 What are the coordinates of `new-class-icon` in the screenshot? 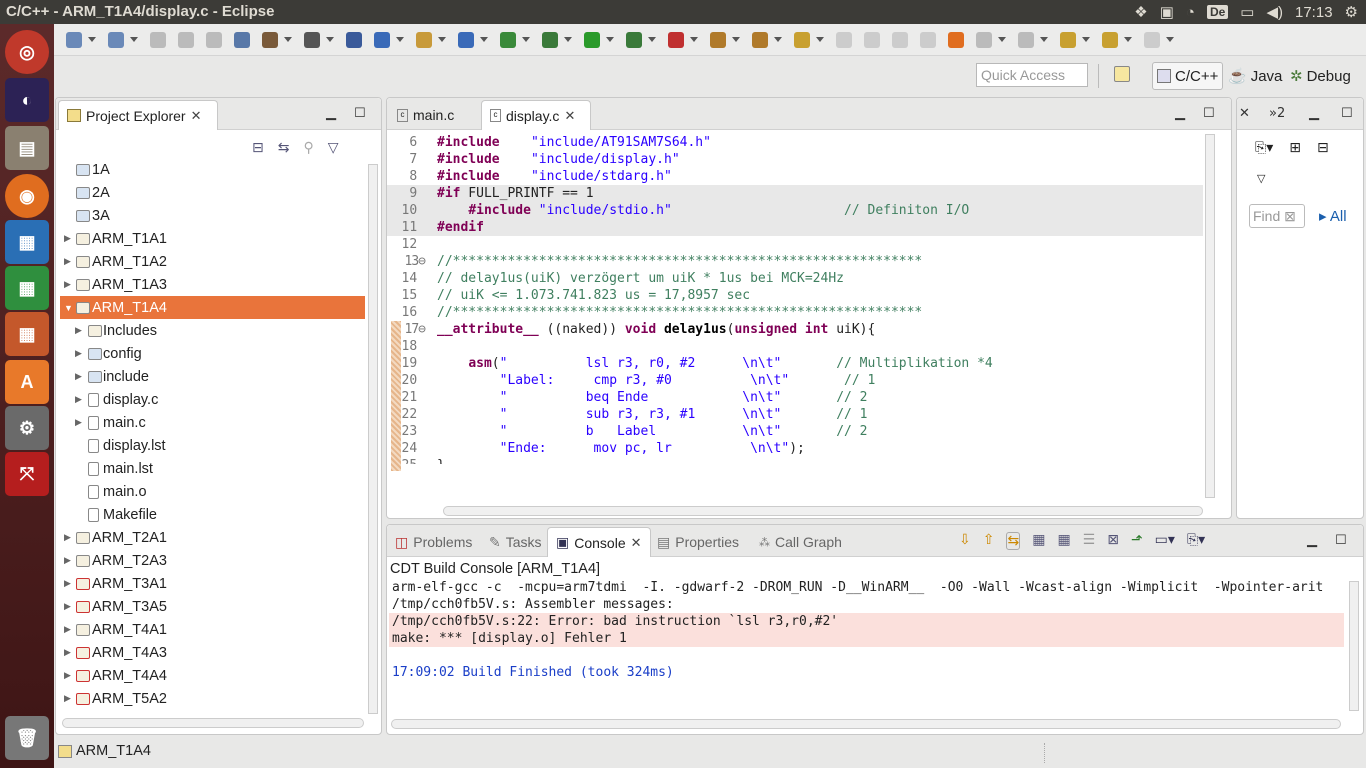 It's located at (382, 40).